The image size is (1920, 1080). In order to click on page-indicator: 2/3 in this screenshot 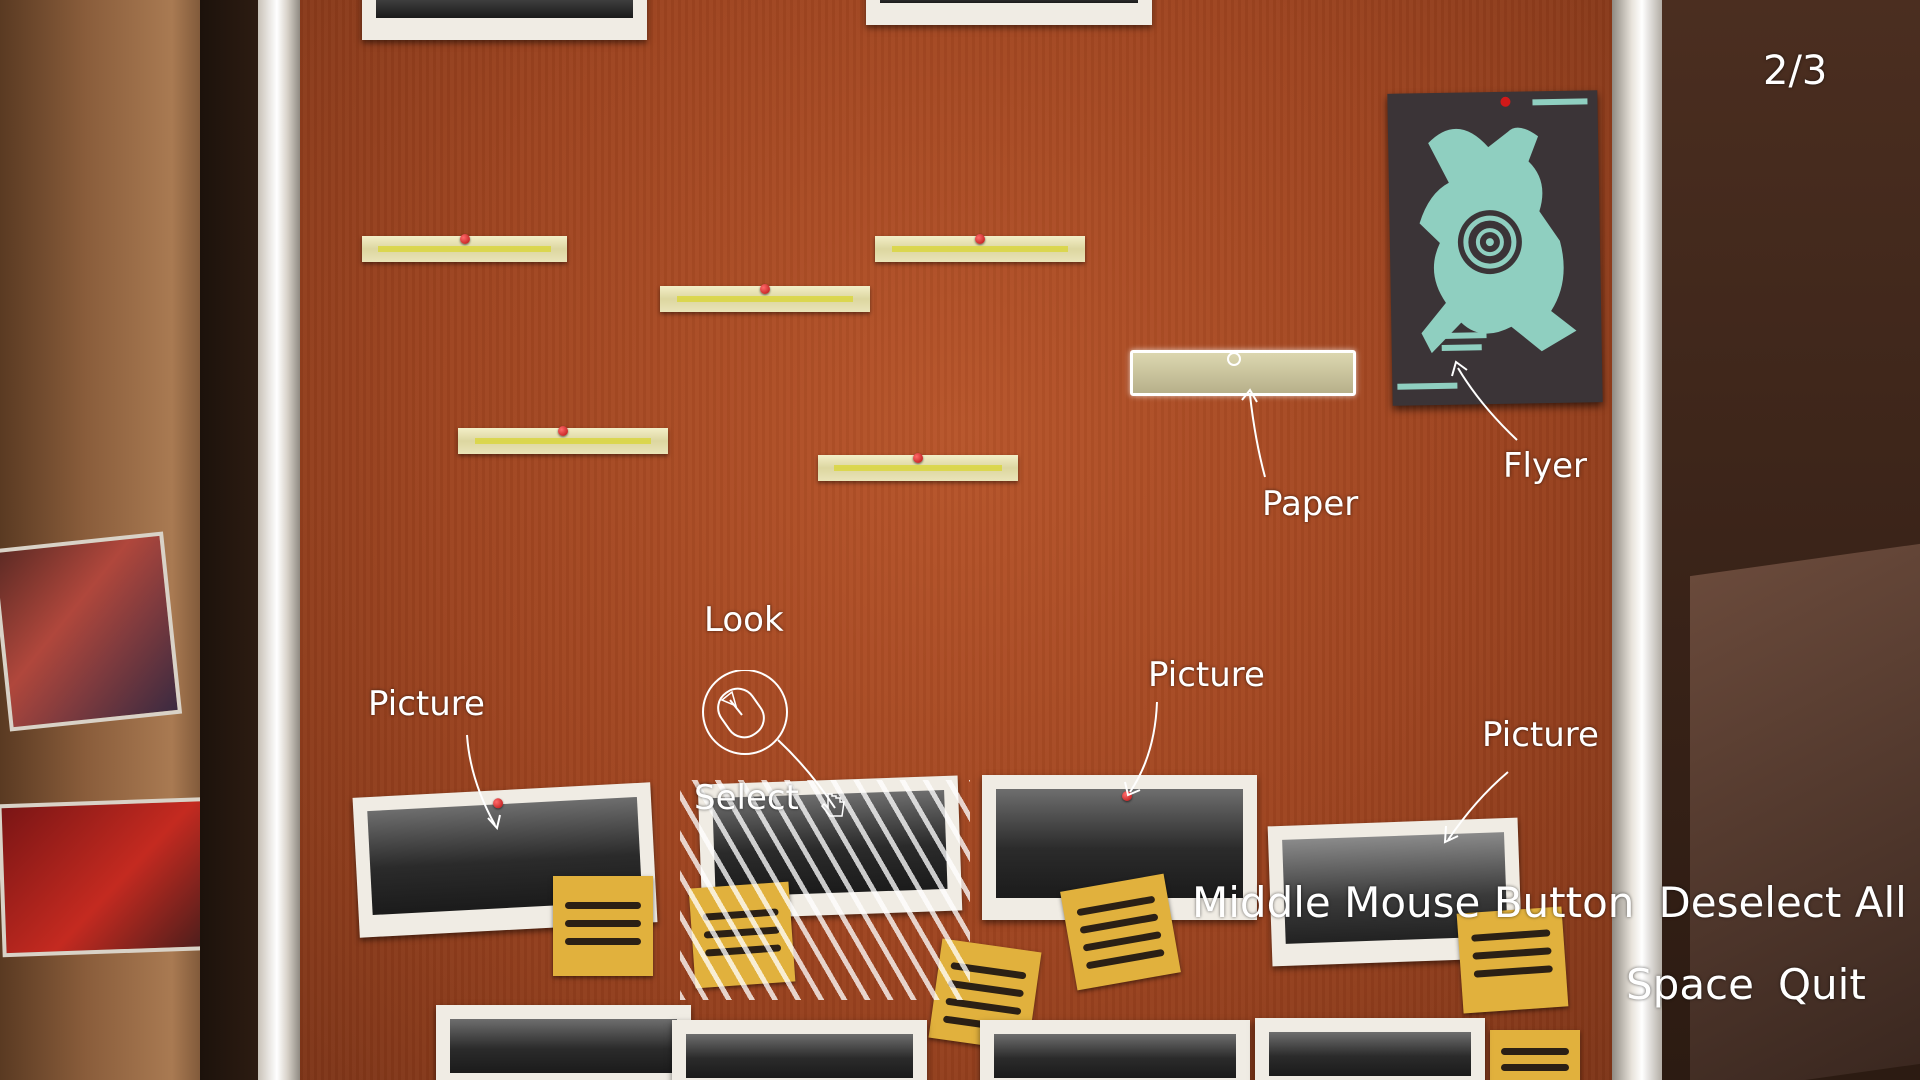, I will do `click(1795, 71)`.